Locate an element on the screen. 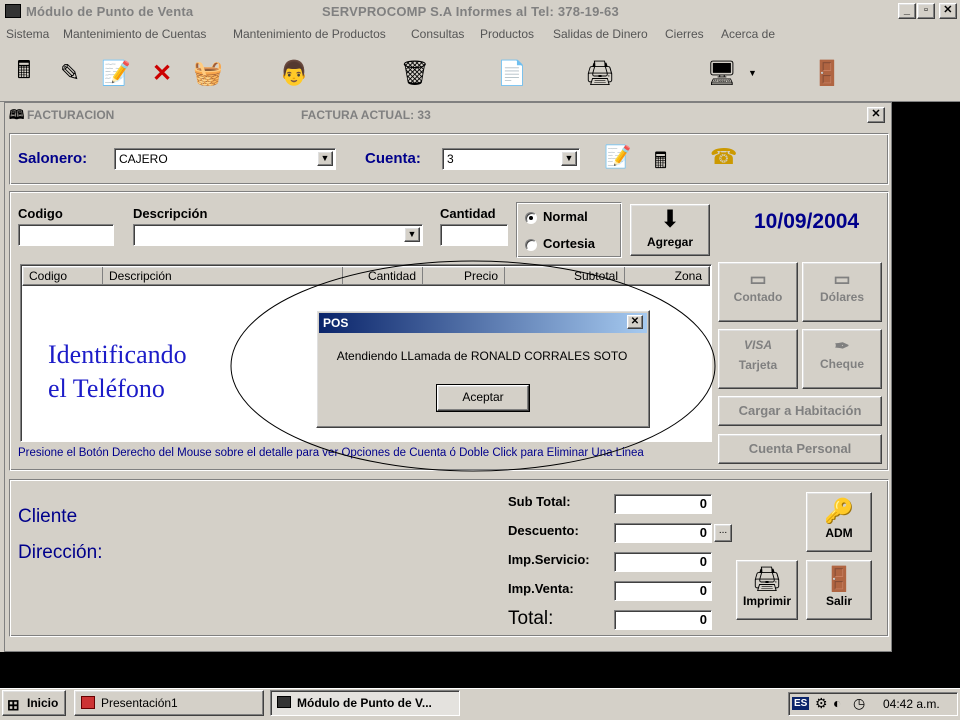  tarjeta-button: VISA Tarjeta is located at coordinates (758, 359).